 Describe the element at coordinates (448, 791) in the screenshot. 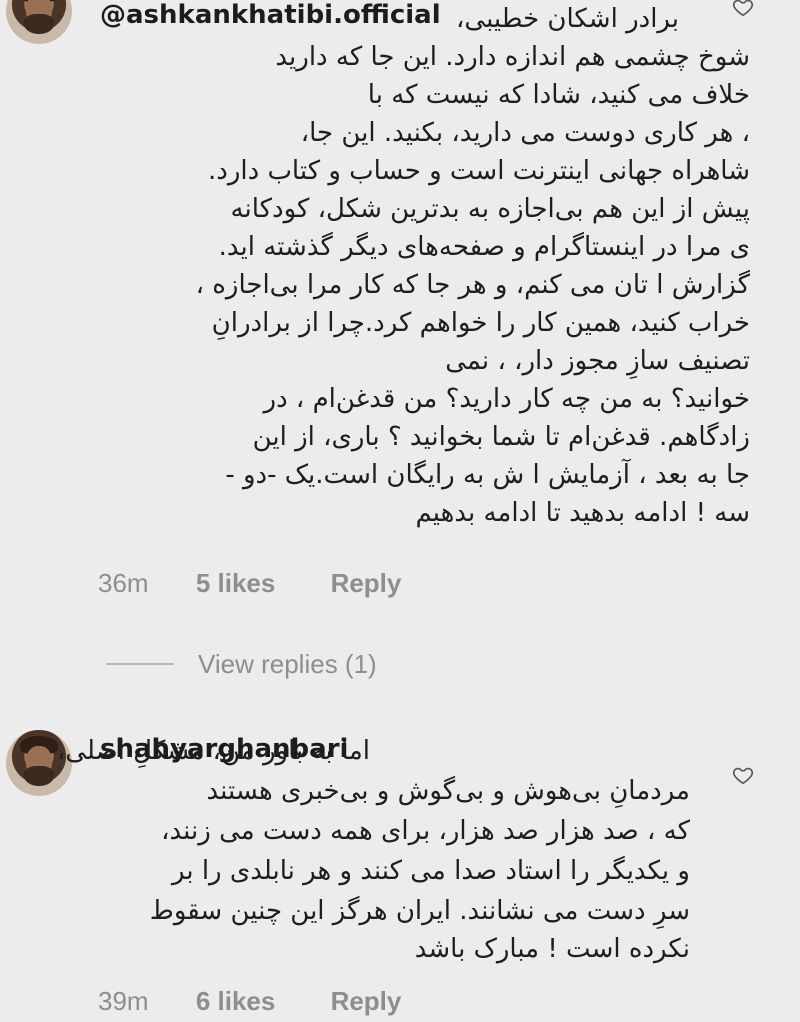

I see `comment-text-line: مردمانِ بی‌هوش و بی‌گوش و بی‌خبری هستند` at that location.